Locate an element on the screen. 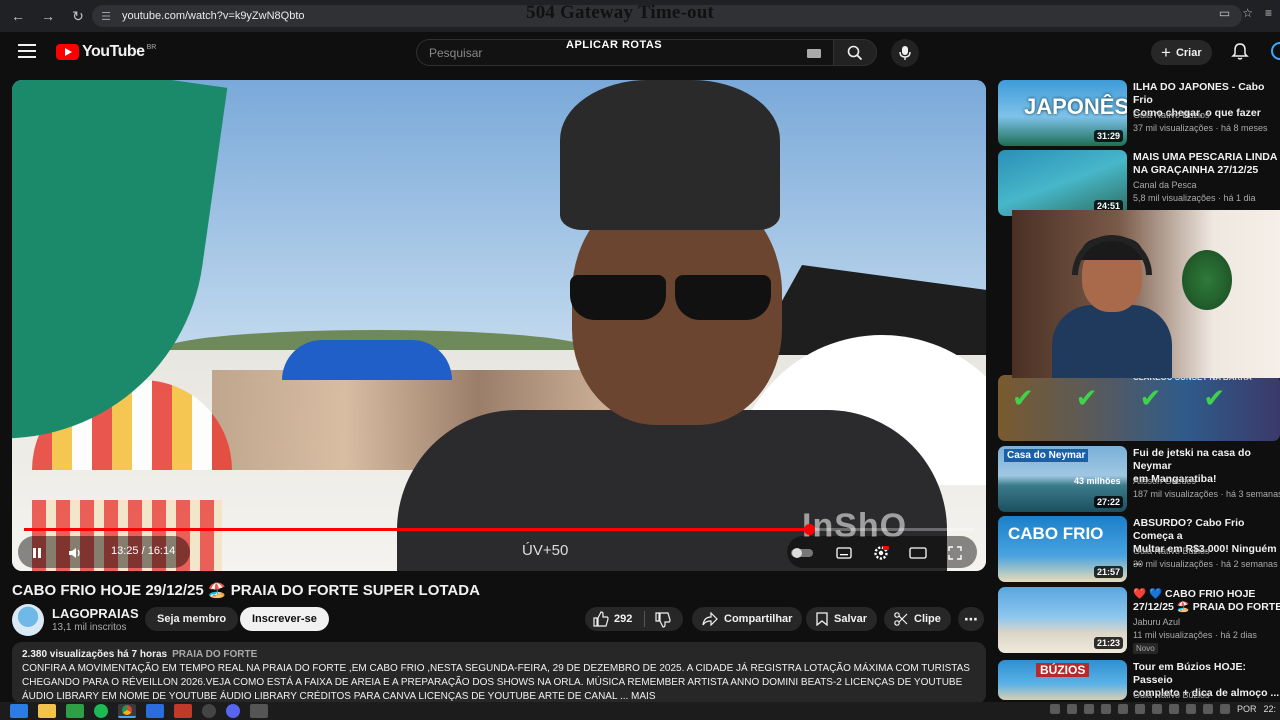 The width and height of the screenshot is (1280, 720). like-button is located at coordinates (601, 620).